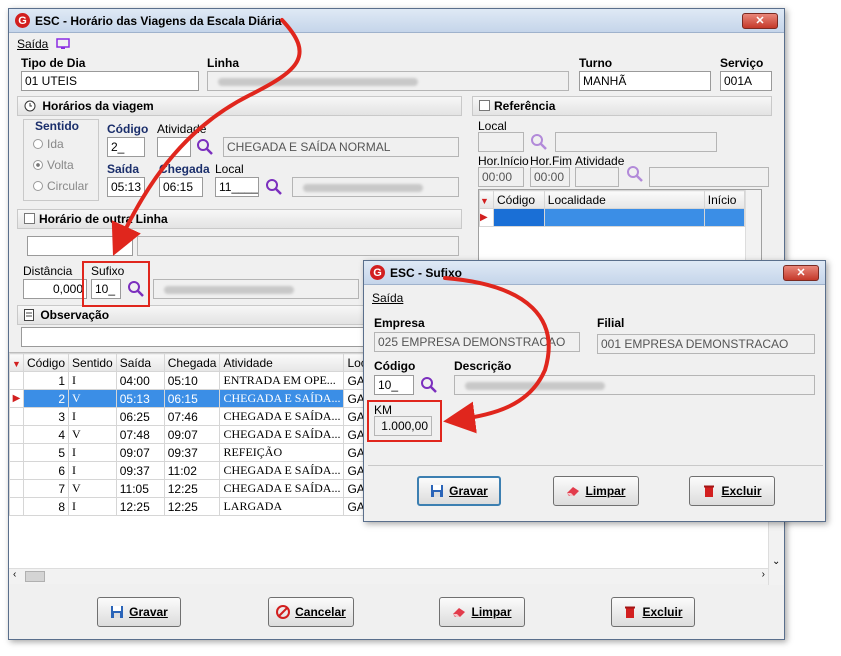  I want to click on radio-circular-label: Circular, so click(68, 186).